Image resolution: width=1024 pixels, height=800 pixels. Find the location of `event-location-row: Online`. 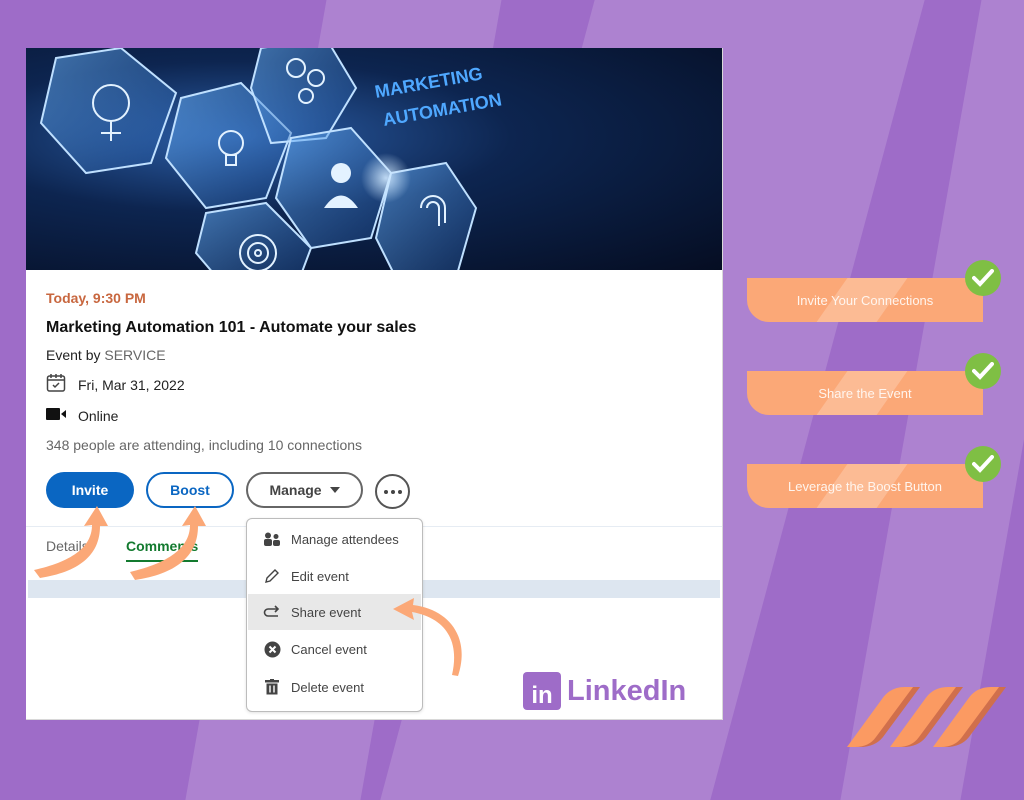

event-location-row: Online is located at coordinates (82, 415).